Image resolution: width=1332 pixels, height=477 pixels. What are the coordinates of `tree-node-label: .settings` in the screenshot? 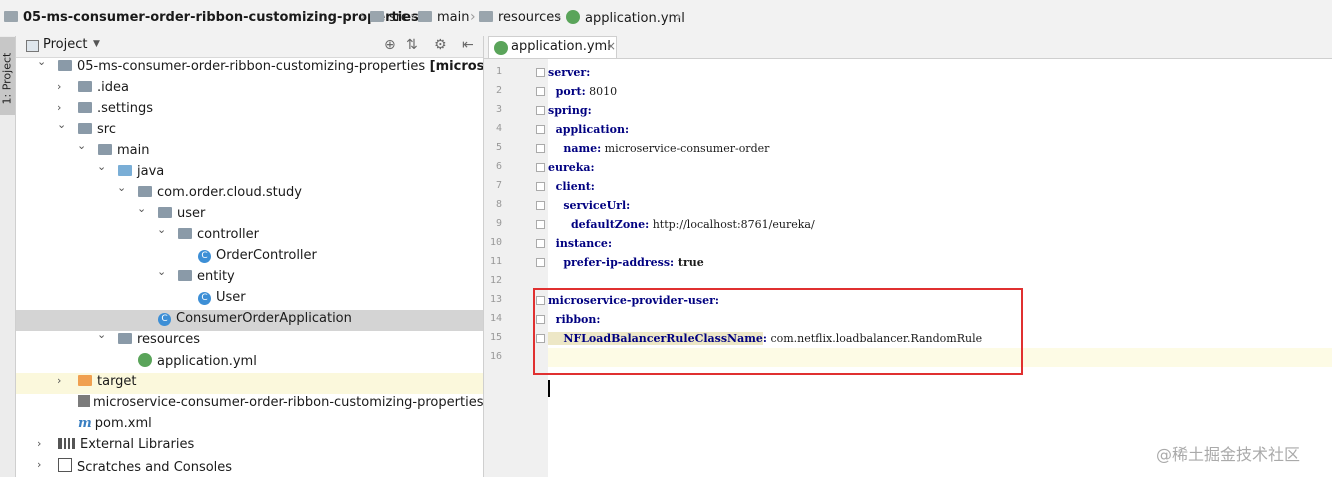 It's located at (125, 108).